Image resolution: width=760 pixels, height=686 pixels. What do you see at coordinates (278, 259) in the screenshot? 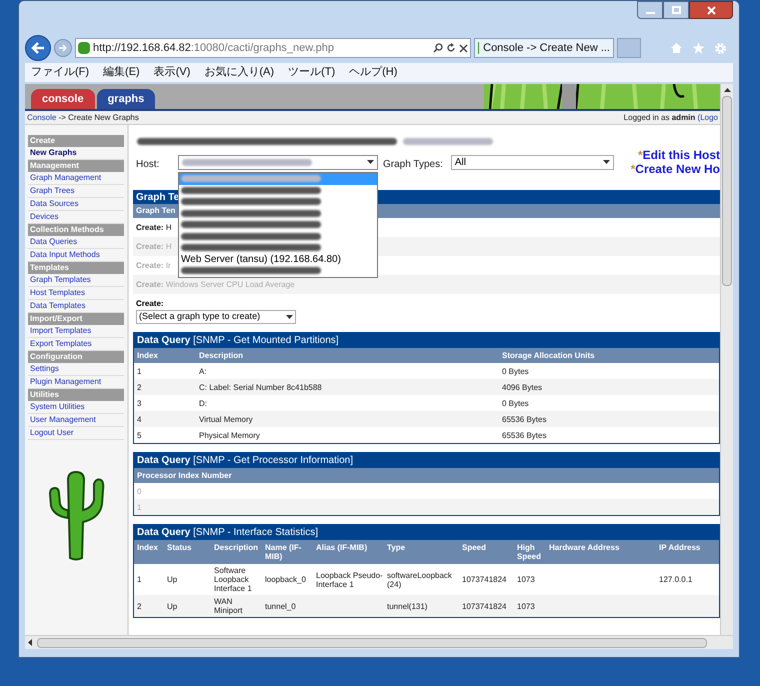
I see `dropdown-option: Web Server (tansu) (192.168.64.80)` at bounding box center [278, 259].